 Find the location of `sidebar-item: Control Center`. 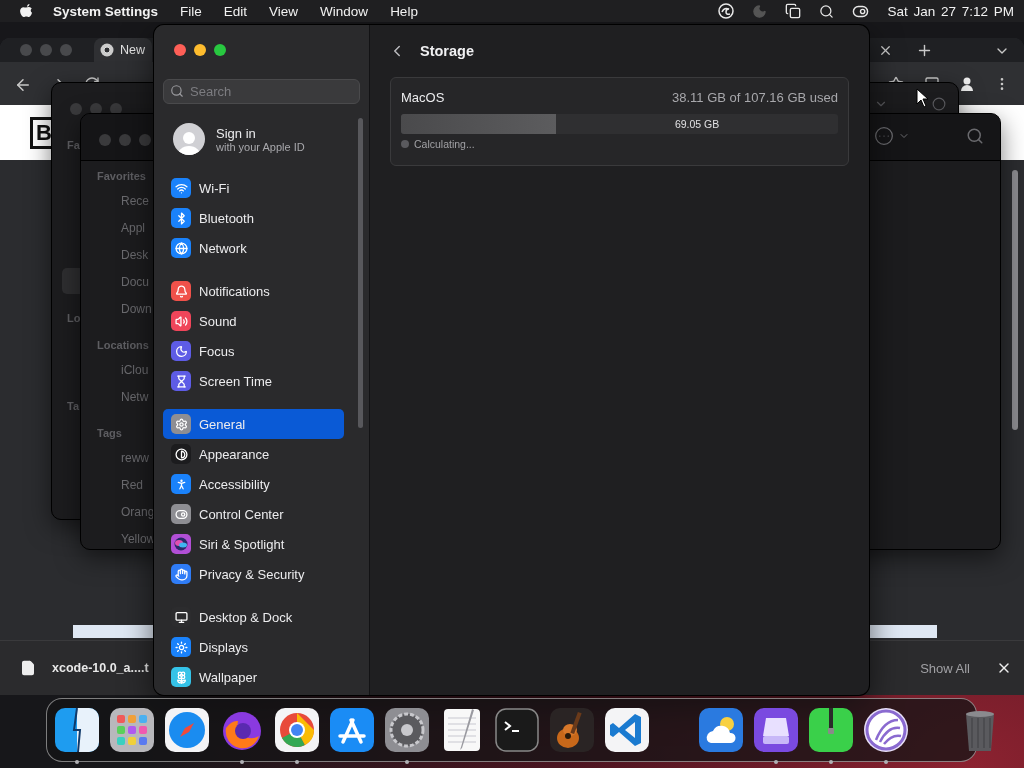

sidebar-item: Control Center is located at coordinates (253, 514).